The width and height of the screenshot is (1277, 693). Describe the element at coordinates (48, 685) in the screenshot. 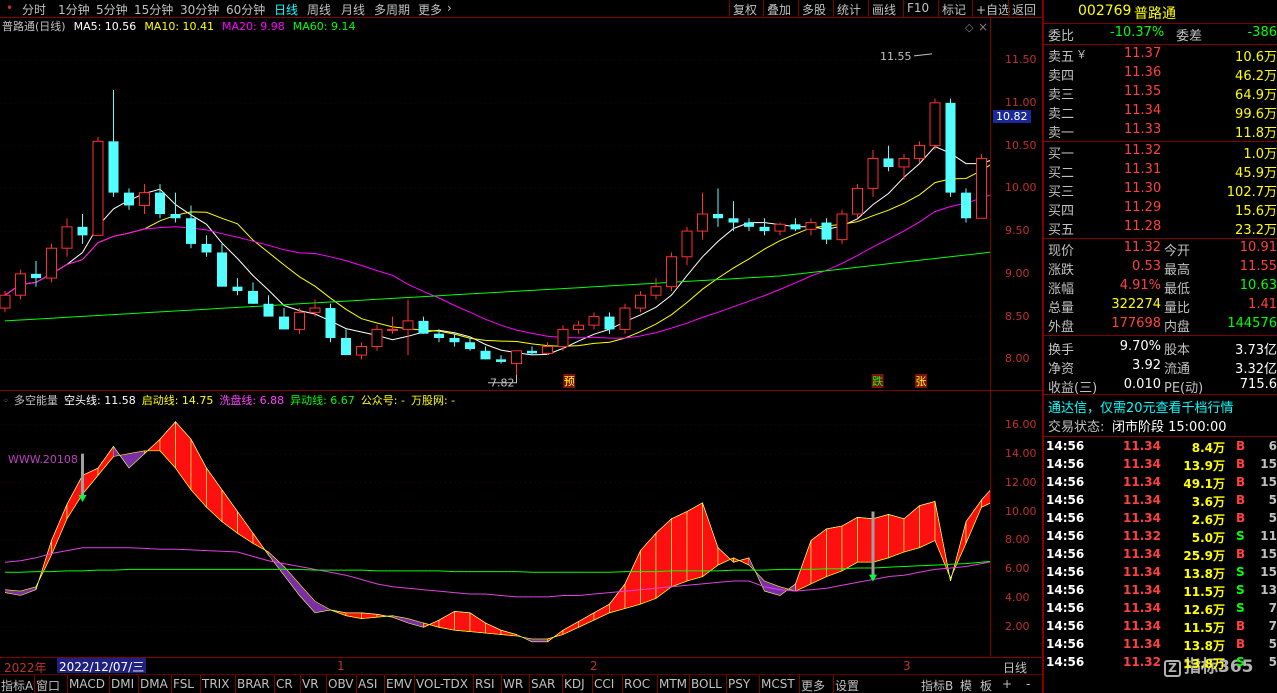

I see `indicator-tab-1: 窗口` at that location.